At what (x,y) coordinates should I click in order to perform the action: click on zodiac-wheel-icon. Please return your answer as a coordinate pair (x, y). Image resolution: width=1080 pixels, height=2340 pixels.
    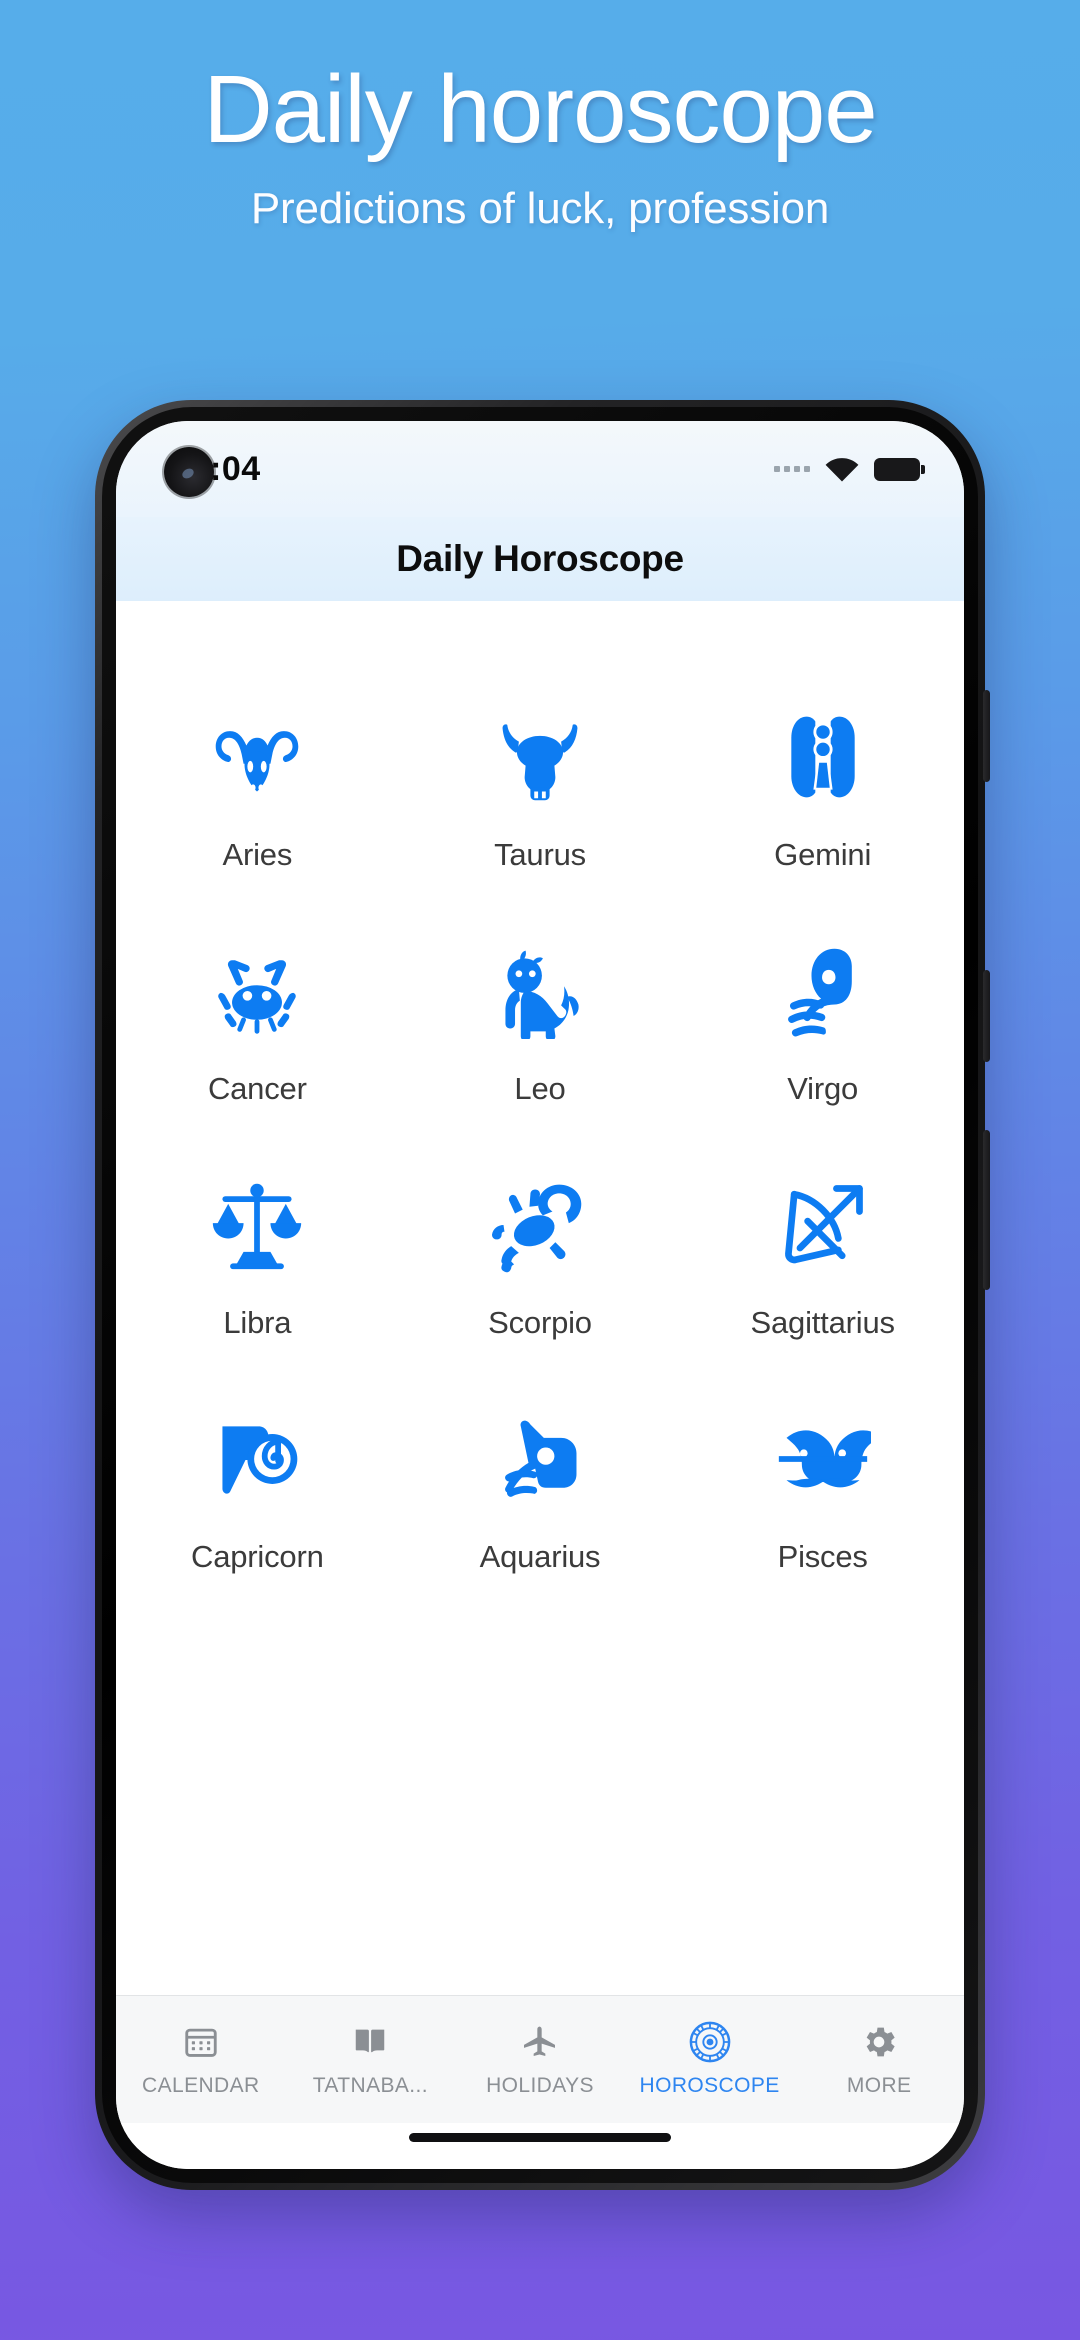
    Looking at the image, I should click on (710, 2042).